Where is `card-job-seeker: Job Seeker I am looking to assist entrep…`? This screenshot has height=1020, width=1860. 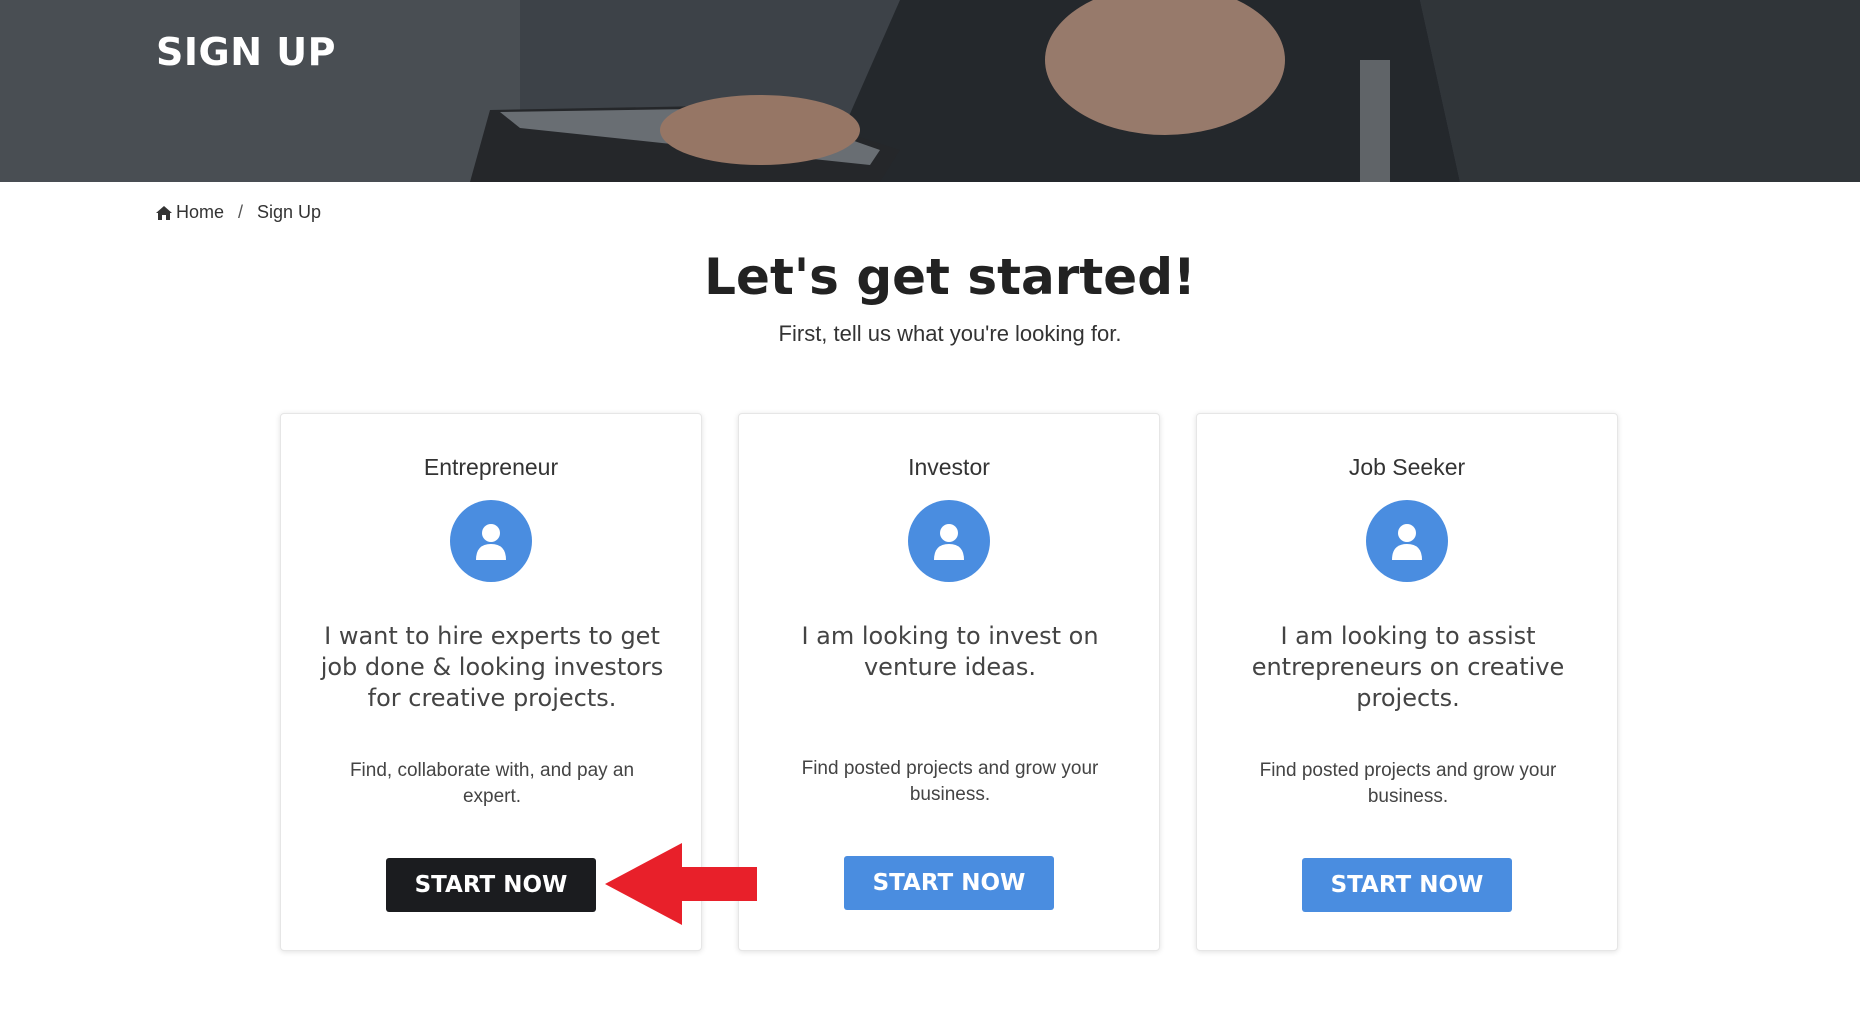 card-job-seeker: Job Seeker I am looking to assist entrep… is located at coordinates (1407, 682).